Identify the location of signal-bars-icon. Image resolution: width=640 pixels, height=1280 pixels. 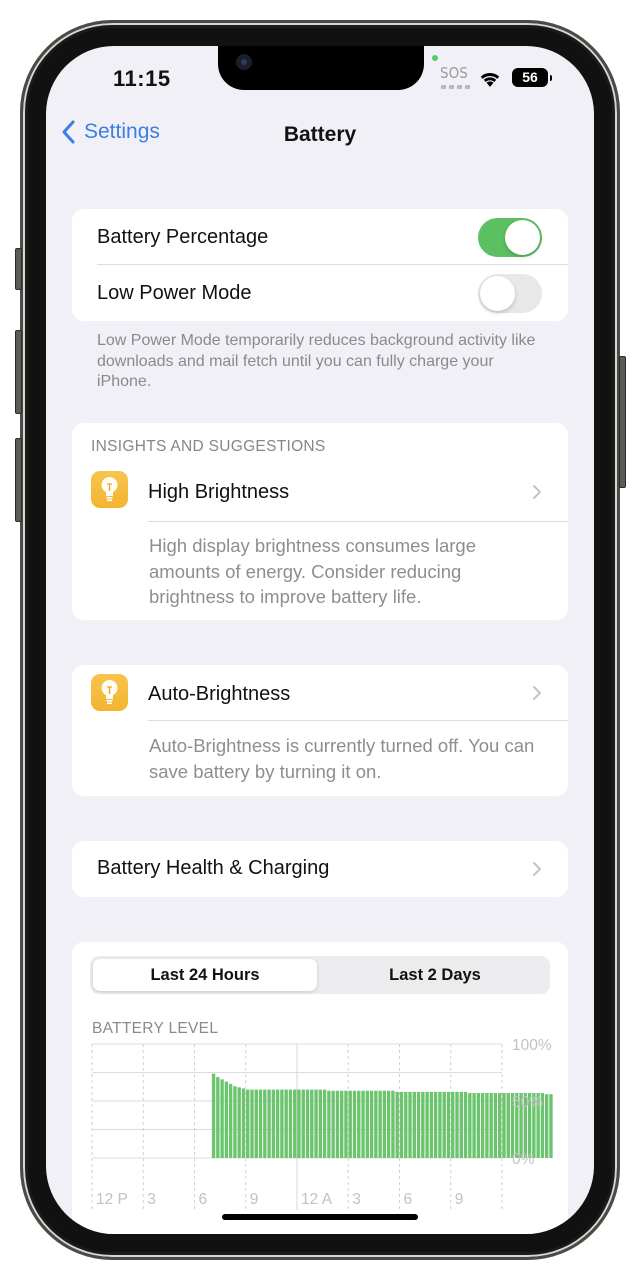
(455, 87).